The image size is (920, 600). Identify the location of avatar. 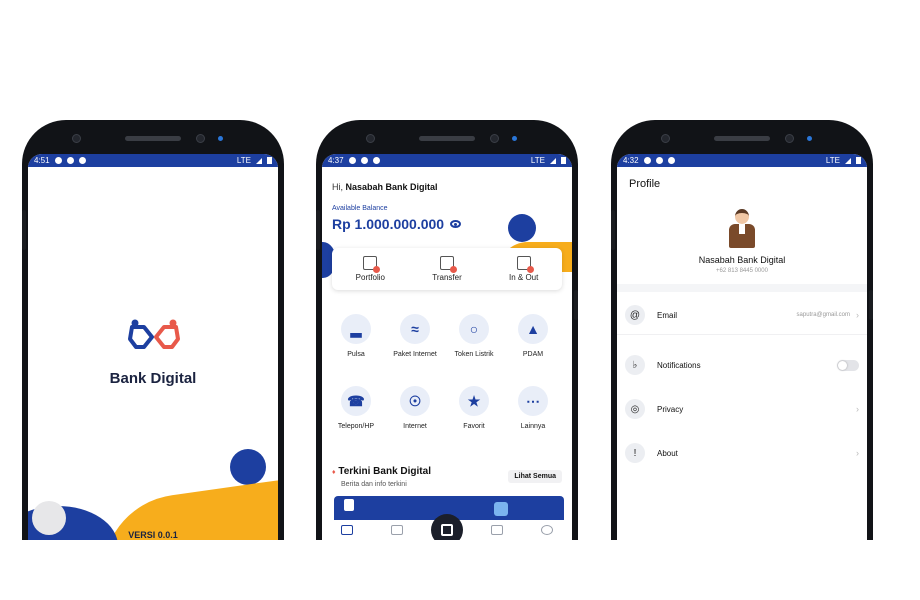
(742, 229).